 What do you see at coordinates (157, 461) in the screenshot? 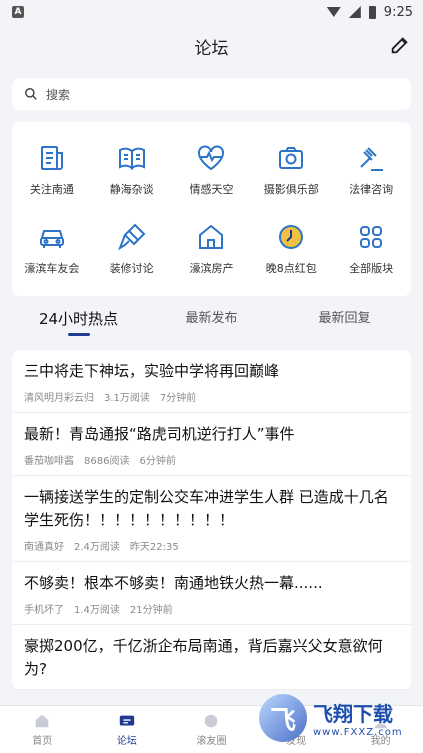
I see `post-time: 6分钟前` at bounding box center [157, 461].